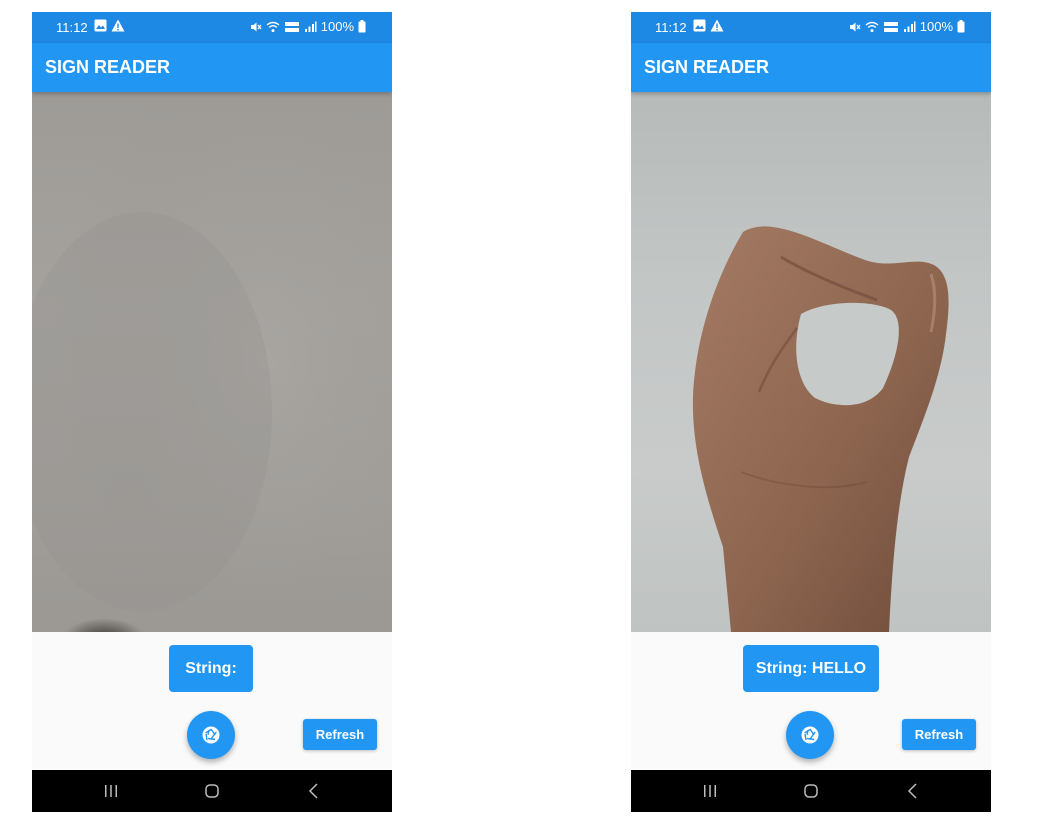 The height and width of the screenshot is (827, 1043). Describe the element at coordinates (811, 668) in the screenshot. I see `string-output-chip: String: HELLO` at that location.